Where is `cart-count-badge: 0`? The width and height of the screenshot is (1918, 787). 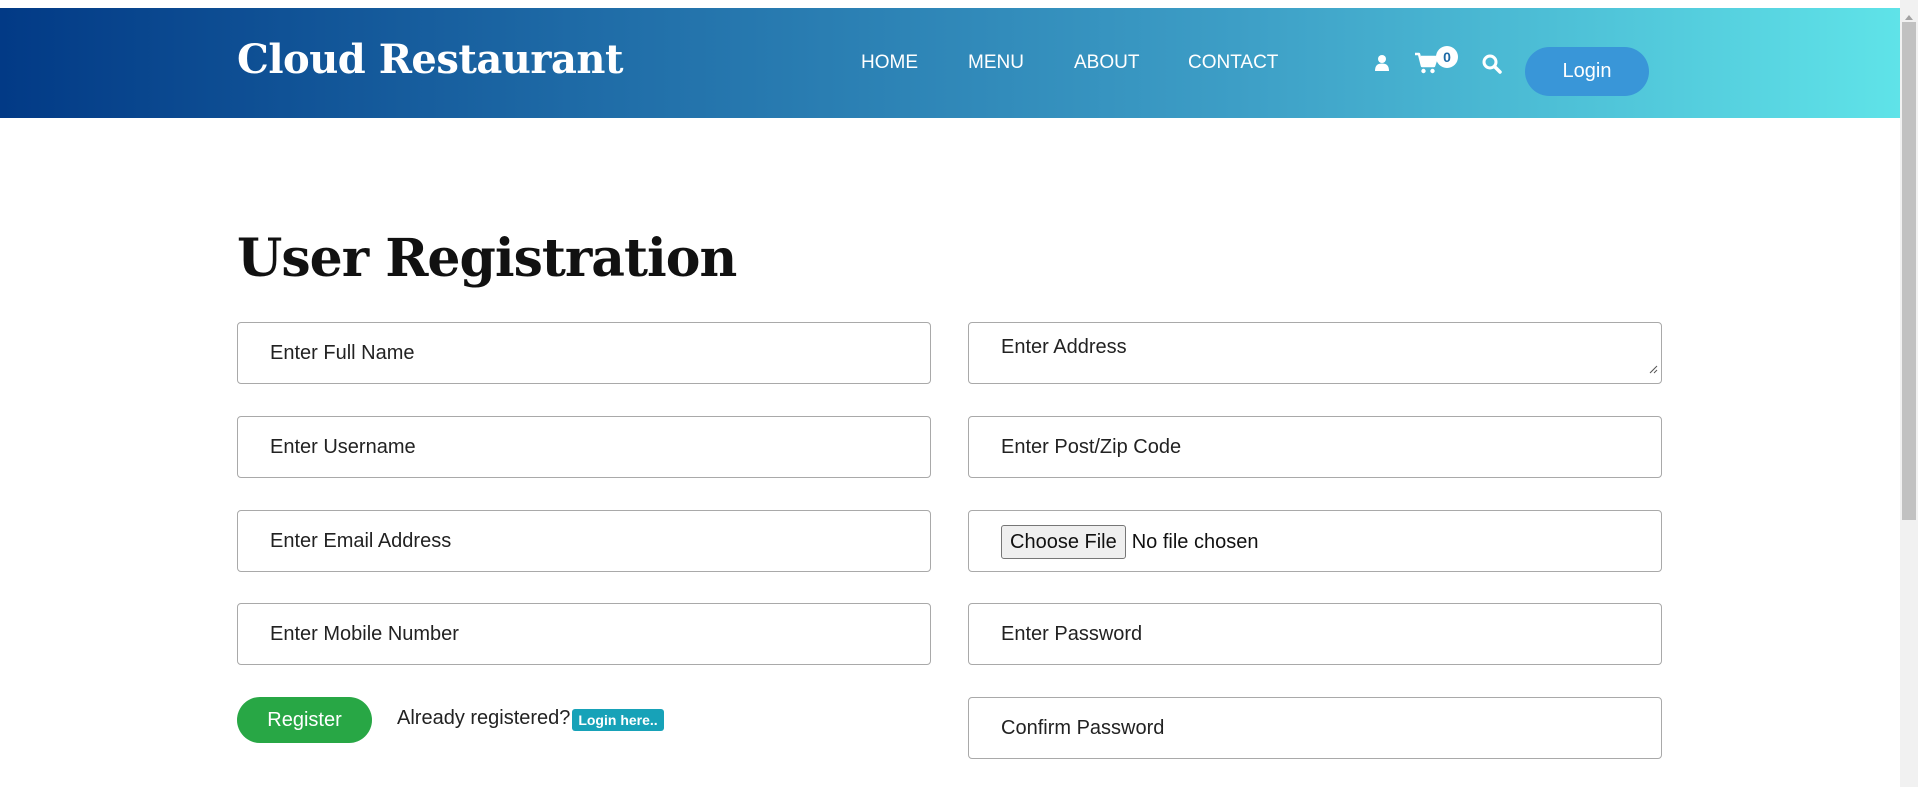
cart-count-badge: 0 is located at coordinates (1447, 57).